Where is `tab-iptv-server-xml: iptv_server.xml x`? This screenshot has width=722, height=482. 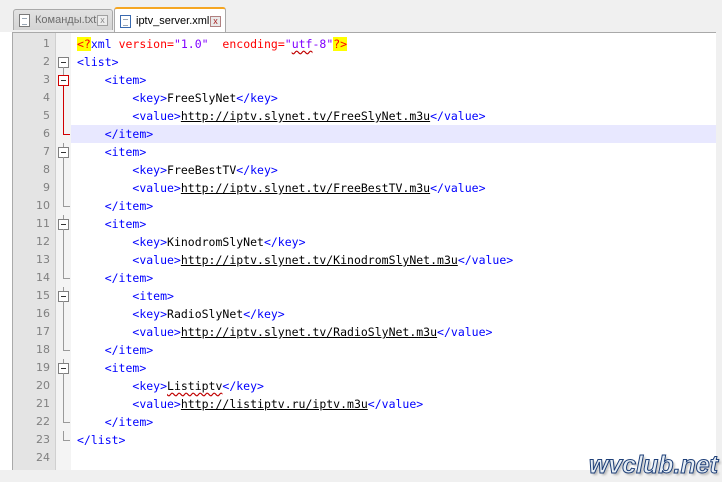 tab-iptv-server-xml: iptv_server.xml x is located at coordinates (170, 19).